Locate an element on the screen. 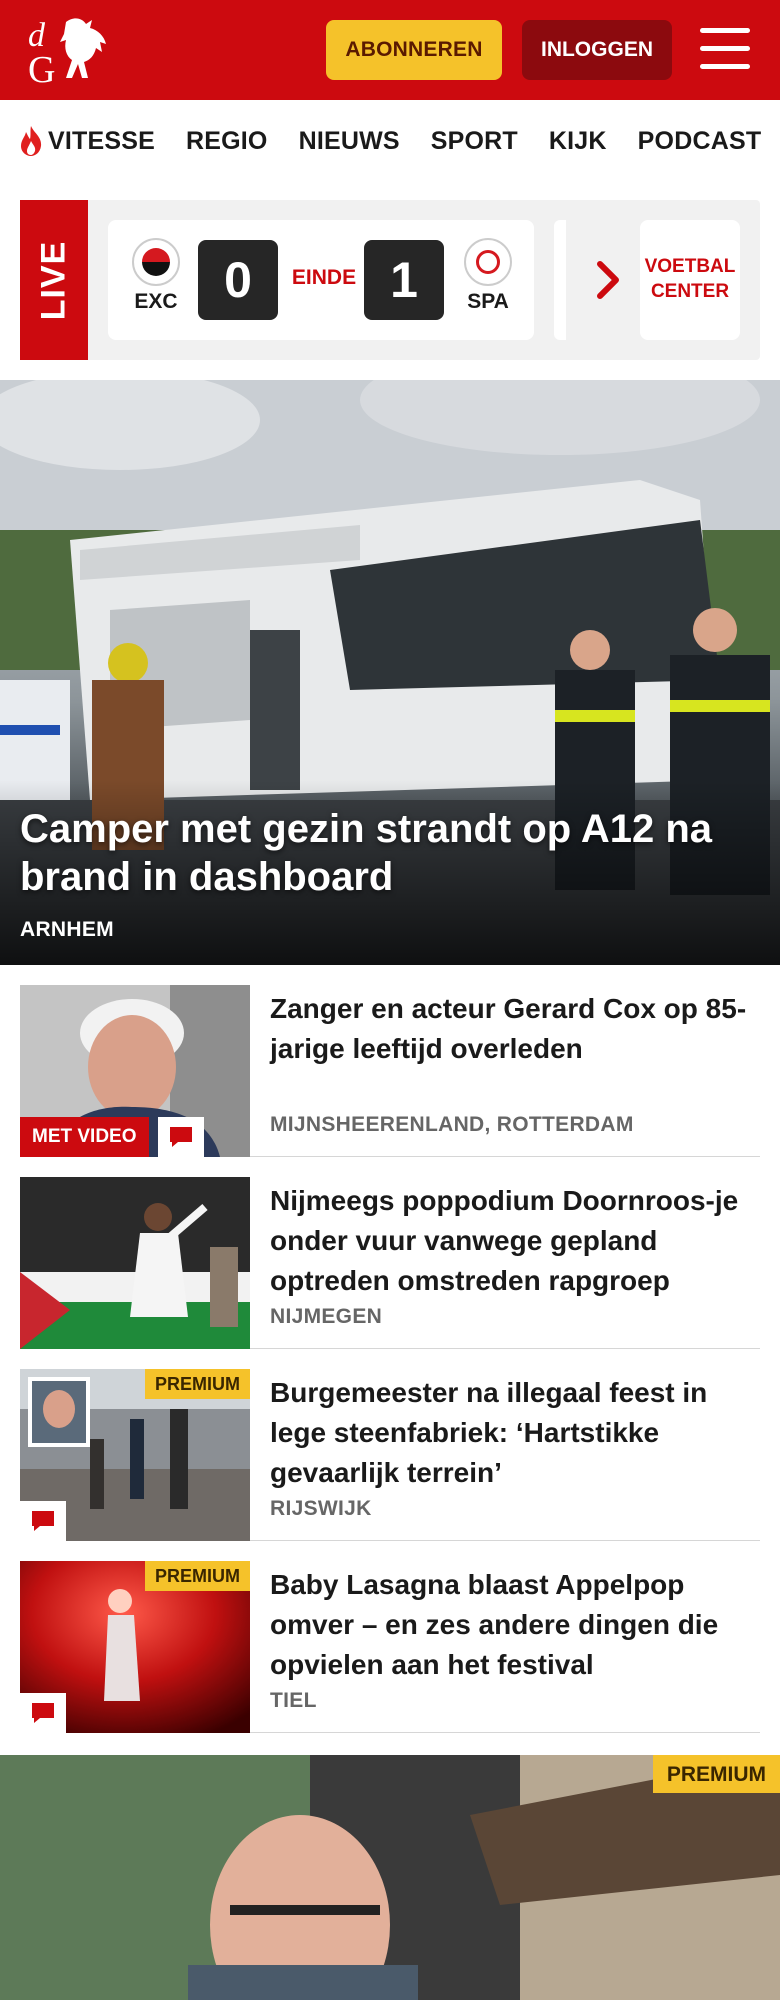  next-match-card is located at coordinates (560, 280).